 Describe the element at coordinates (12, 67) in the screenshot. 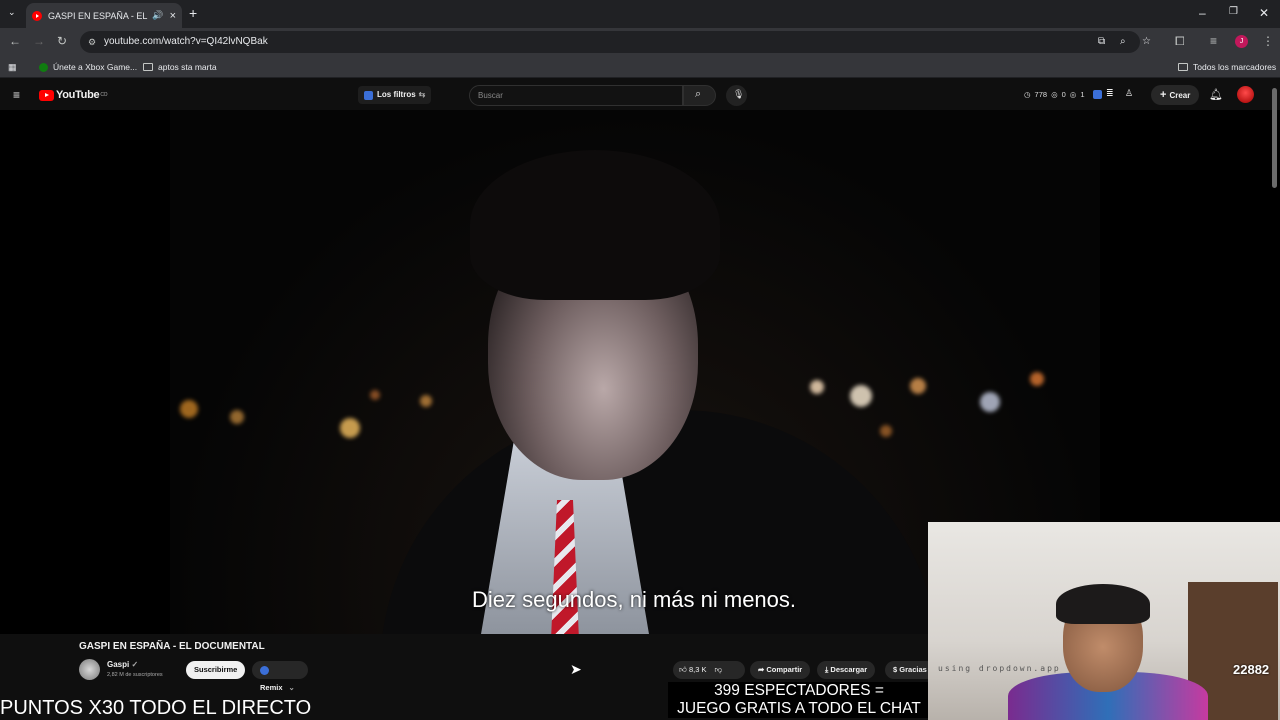

I see `apps-grid-icon: ▦` at that location.